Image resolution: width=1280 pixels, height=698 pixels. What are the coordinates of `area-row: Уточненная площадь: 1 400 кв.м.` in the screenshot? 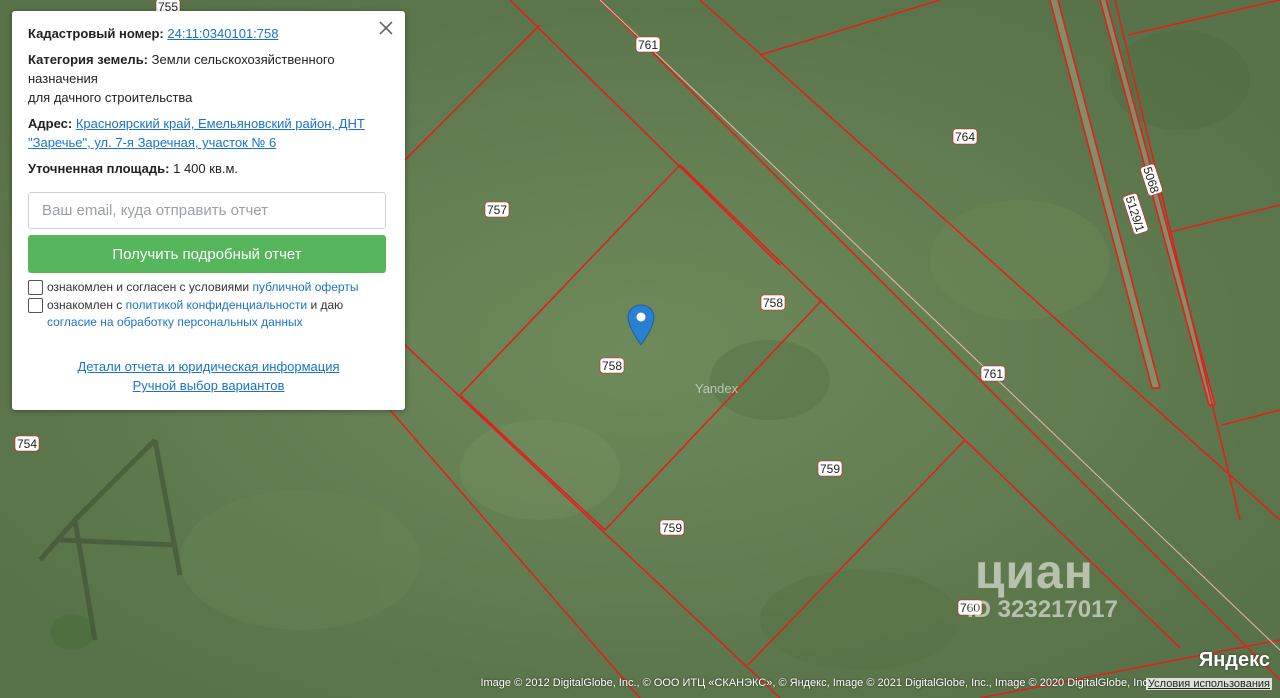 It's located at (208, 168).